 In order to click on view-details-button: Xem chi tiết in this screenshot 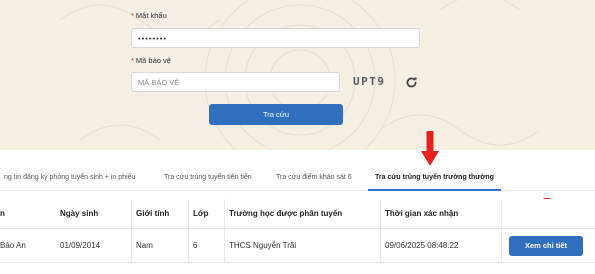, I will do `click(546, 245)`.